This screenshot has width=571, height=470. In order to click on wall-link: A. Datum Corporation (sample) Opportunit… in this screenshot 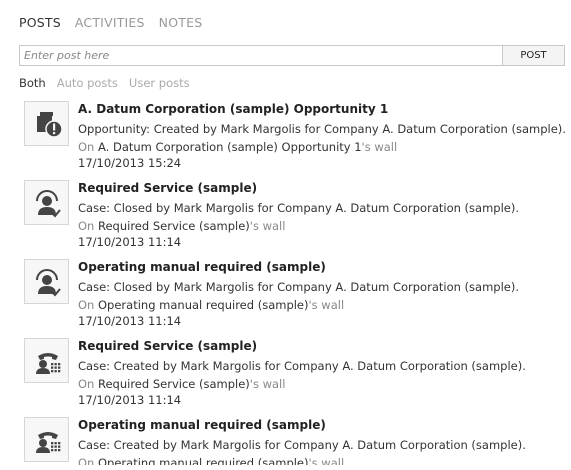, I will do `click(230, 147)`.